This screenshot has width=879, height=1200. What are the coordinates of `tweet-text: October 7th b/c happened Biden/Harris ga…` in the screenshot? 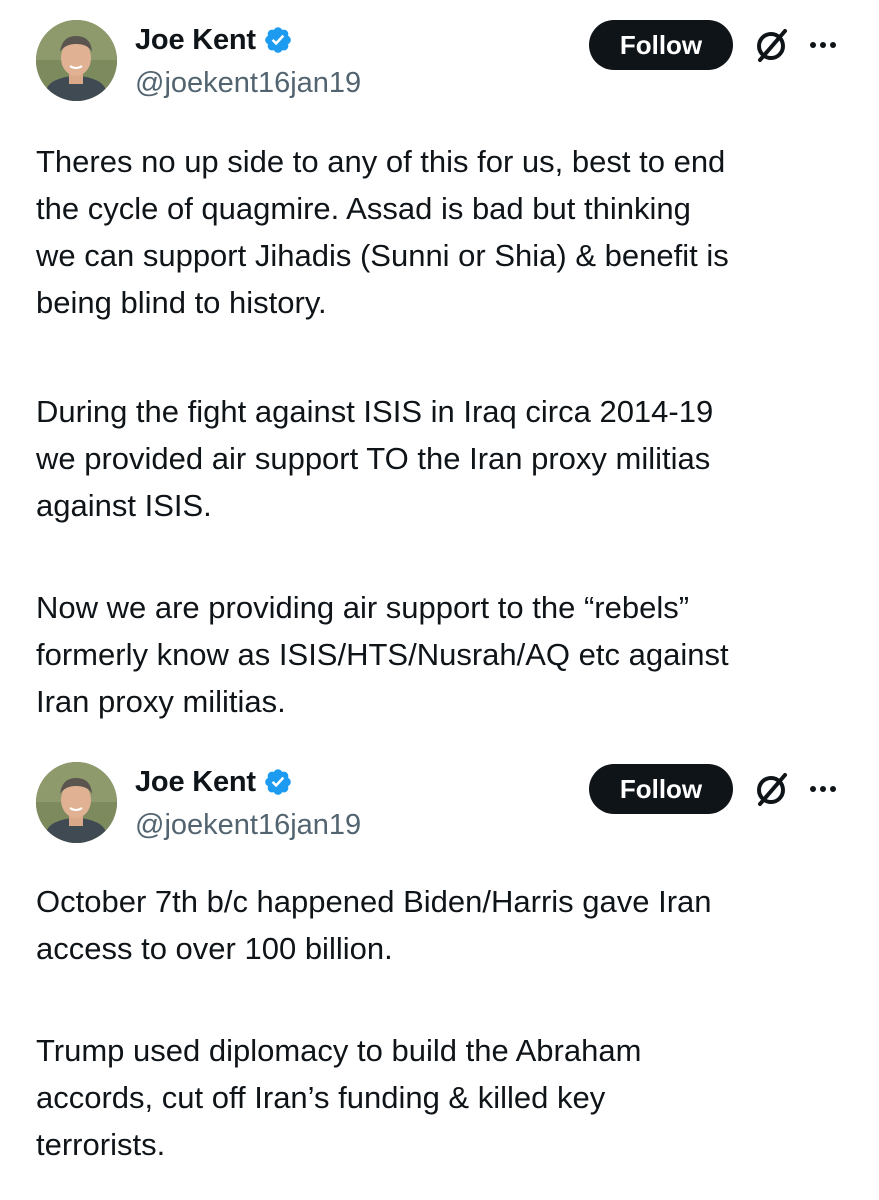 It's located at (374, 925).